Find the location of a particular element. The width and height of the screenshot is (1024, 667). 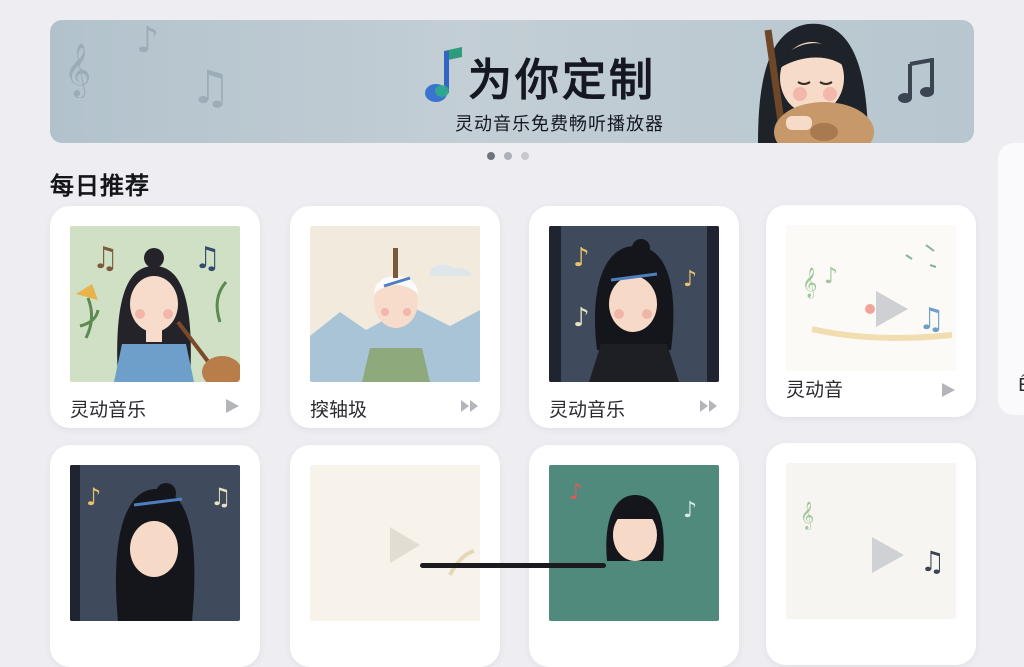

girl-with-pipa-illustration is located at coordinates (816, 83).